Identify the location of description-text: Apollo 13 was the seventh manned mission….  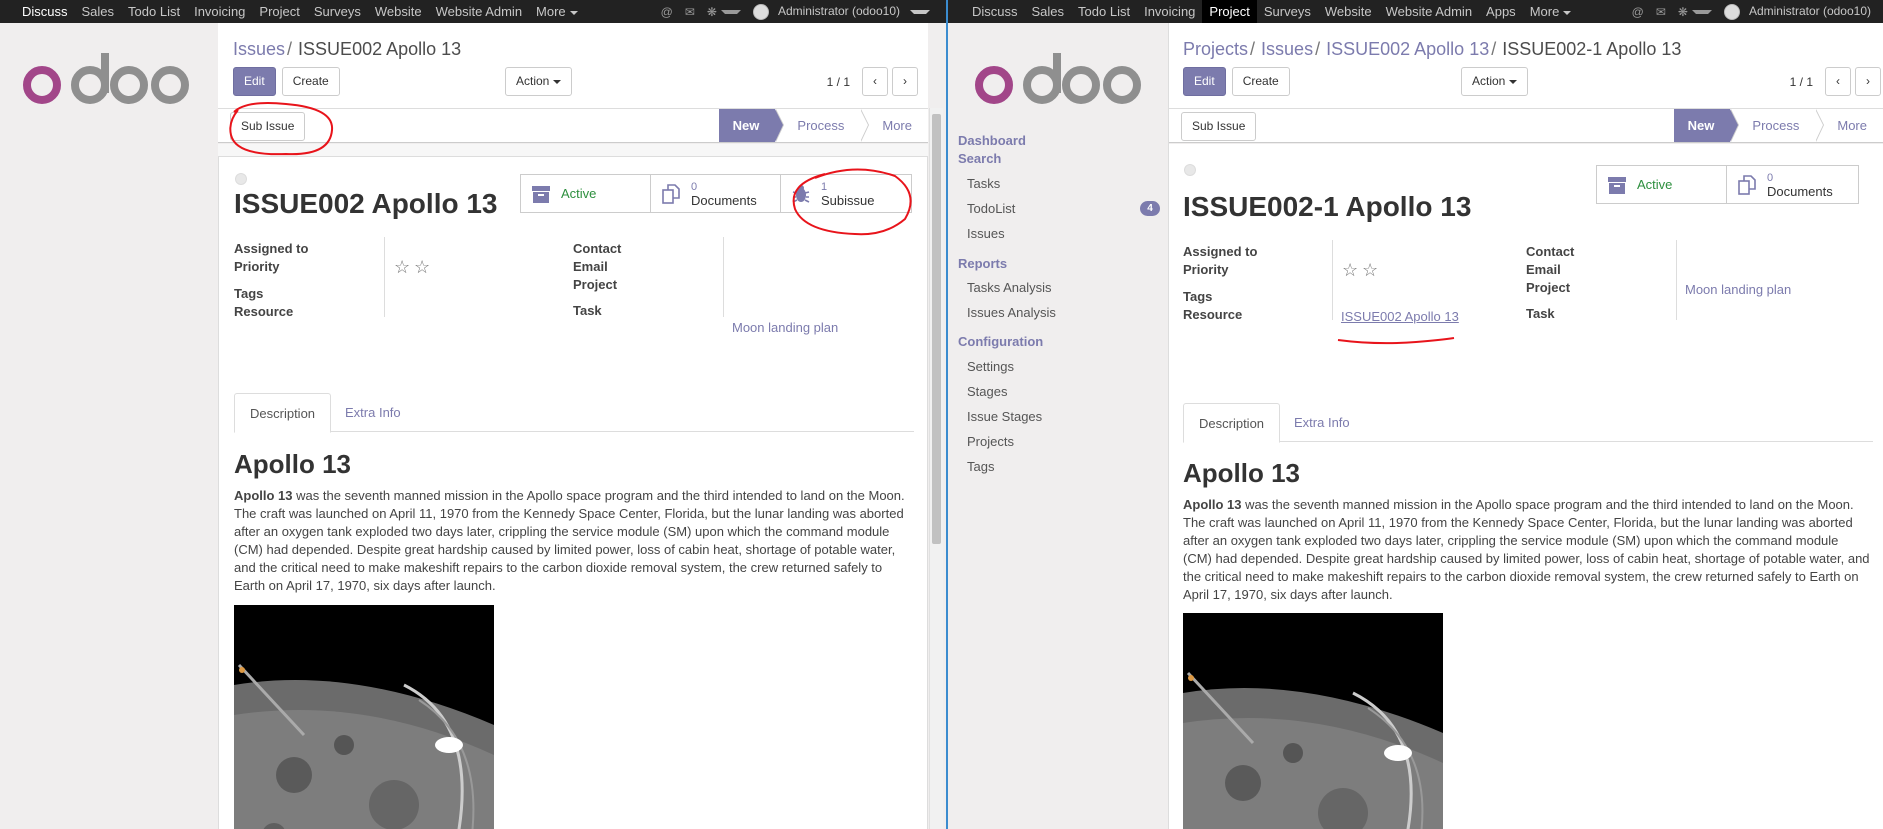
(1526, 549).